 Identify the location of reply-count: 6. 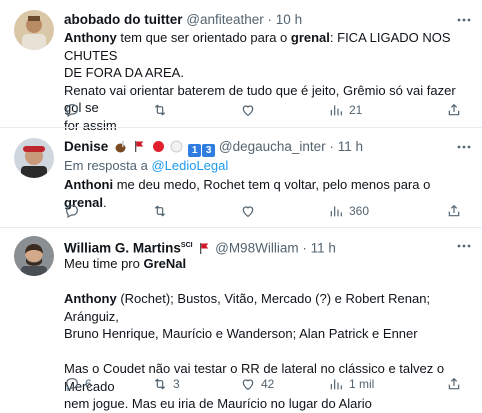
(88, 384).